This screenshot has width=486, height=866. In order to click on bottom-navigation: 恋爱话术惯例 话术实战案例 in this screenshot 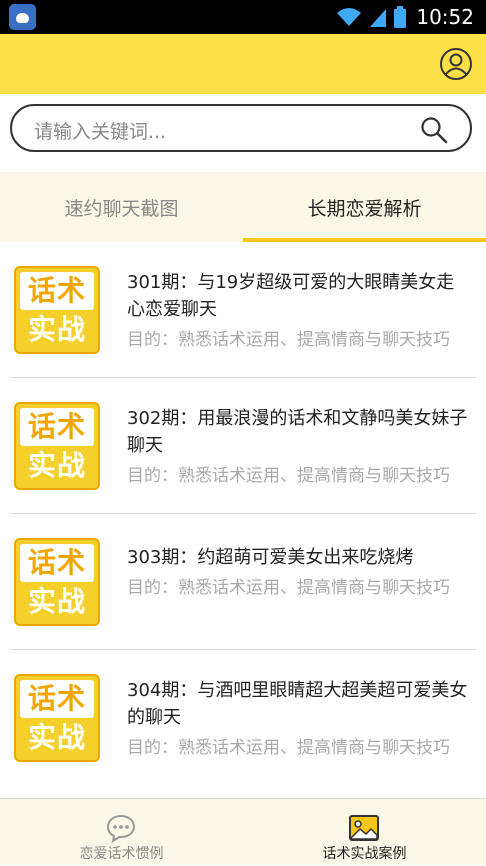, I will do `click(243, 831)`.